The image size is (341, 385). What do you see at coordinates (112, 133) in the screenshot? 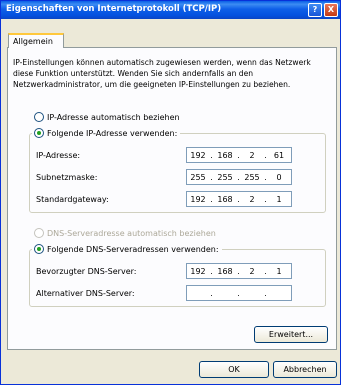
I see `radio-ip-manual-label: Folgende IP-Adresse verwenden:` at bounding box center [112, 133].